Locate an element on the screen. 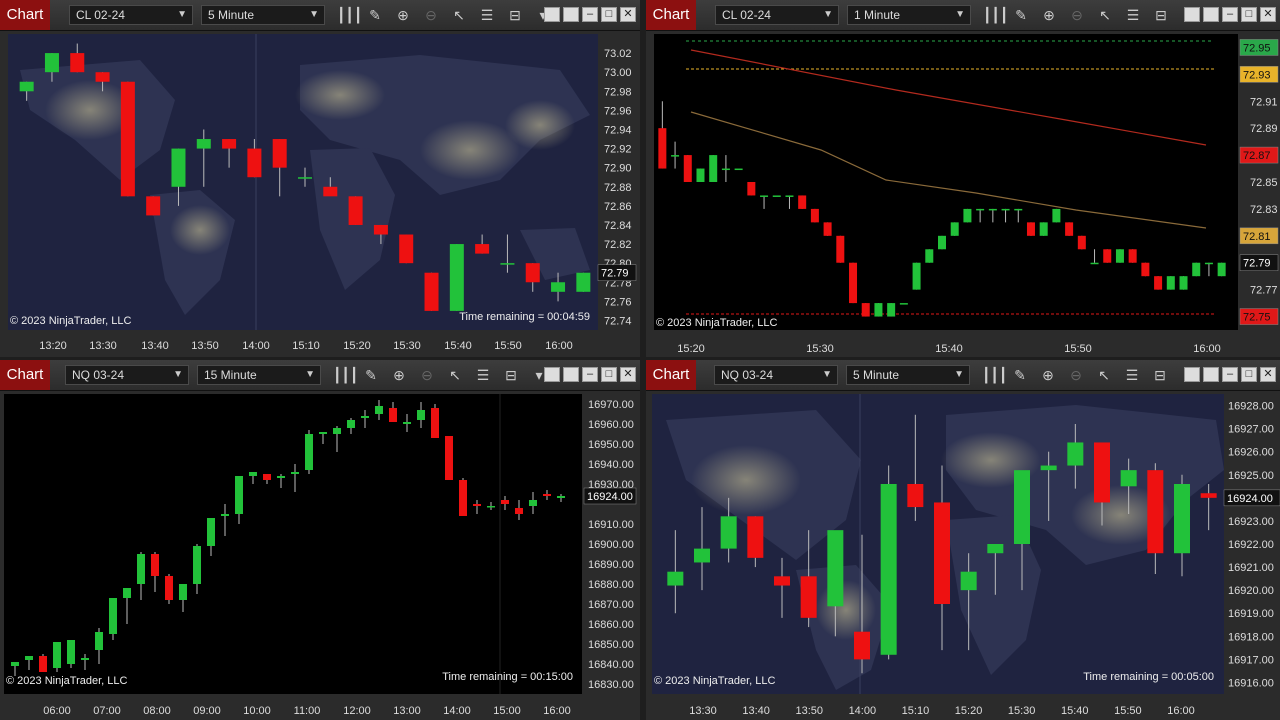  price-marker-label: 72.79 is located at coordinates (615, 274).